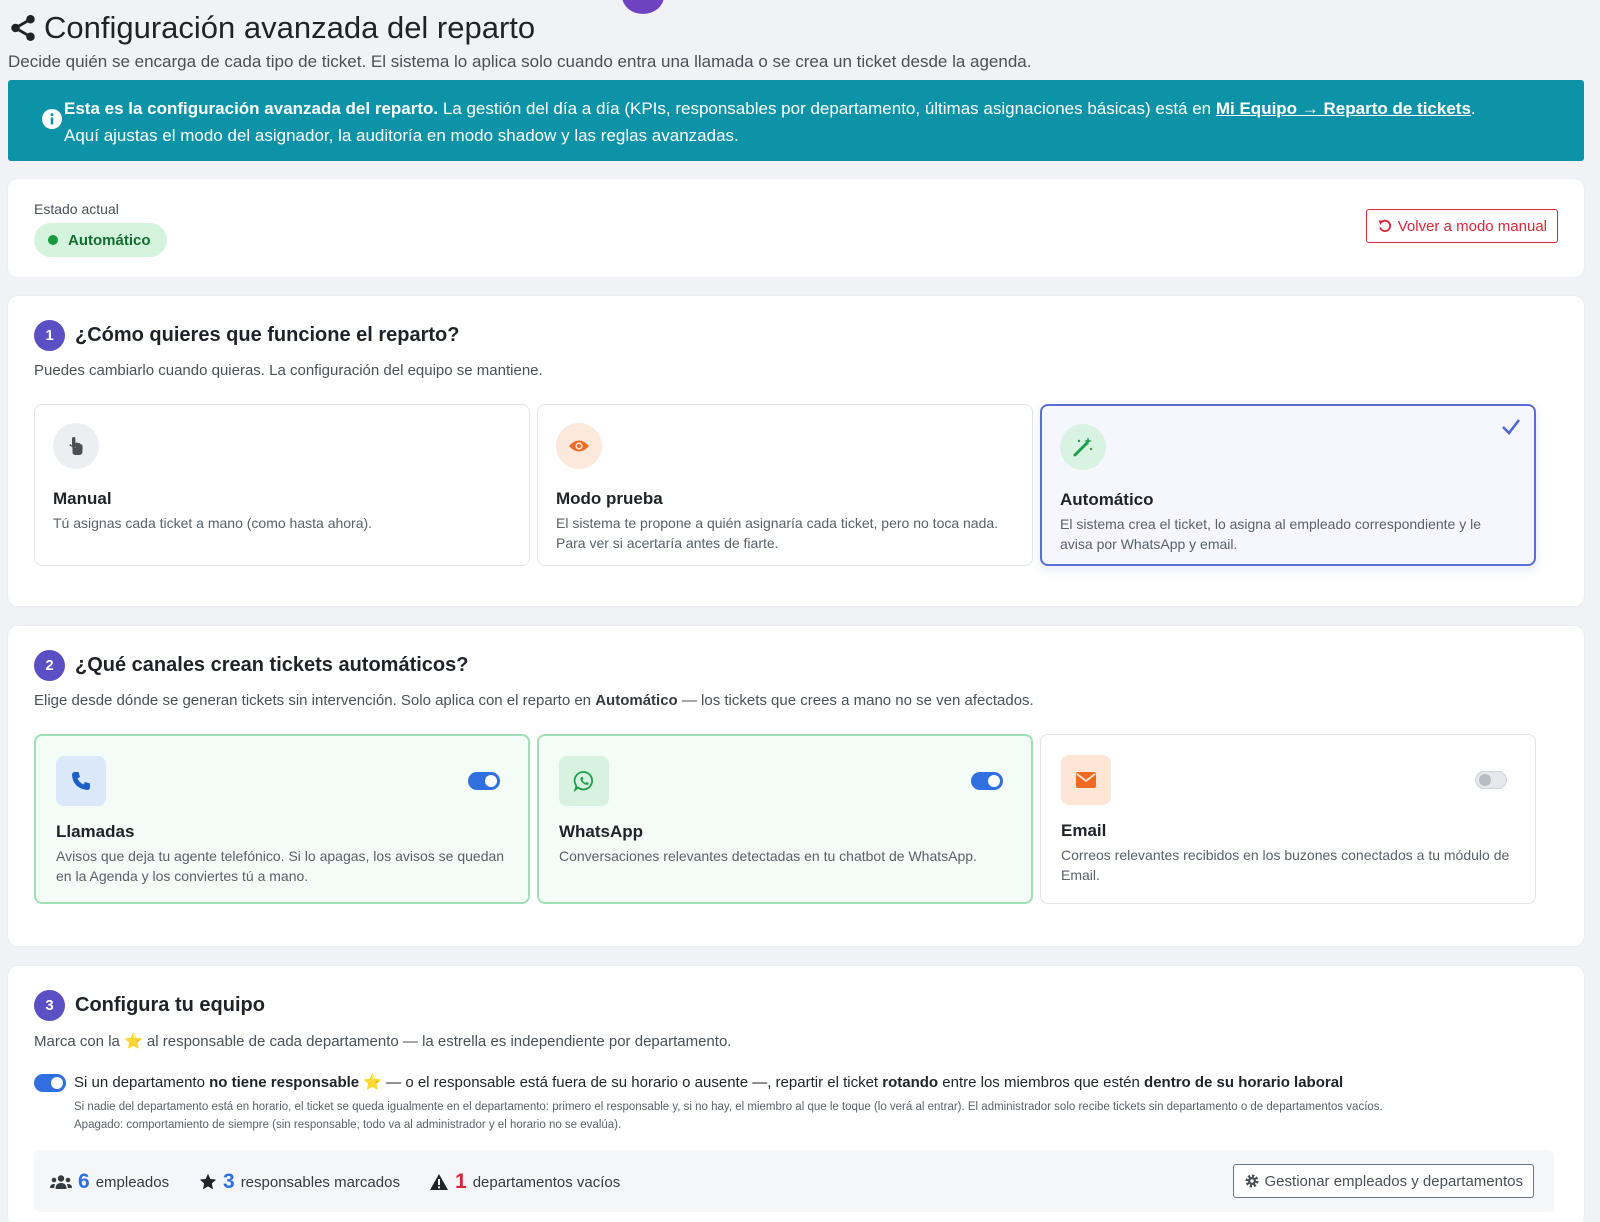 The width and height of the screenshot is (1600, 1222). I want to click on stat-managers-count: 3, so click(229, 1181).